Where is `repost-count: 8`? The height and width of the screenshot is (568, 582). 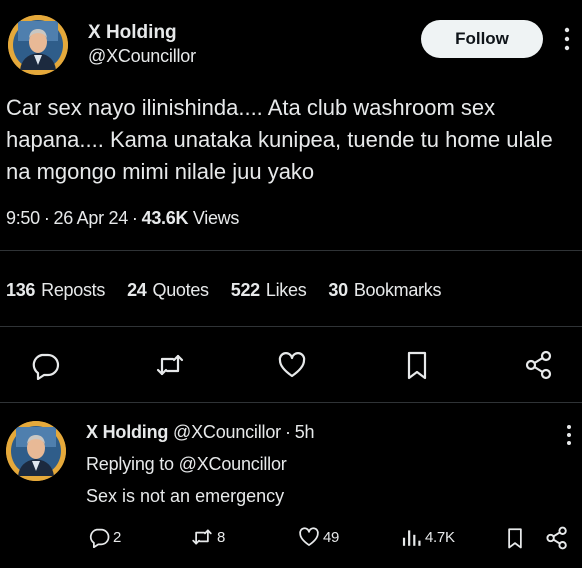
repost-count: 8 is located at coordinates (221, 537).